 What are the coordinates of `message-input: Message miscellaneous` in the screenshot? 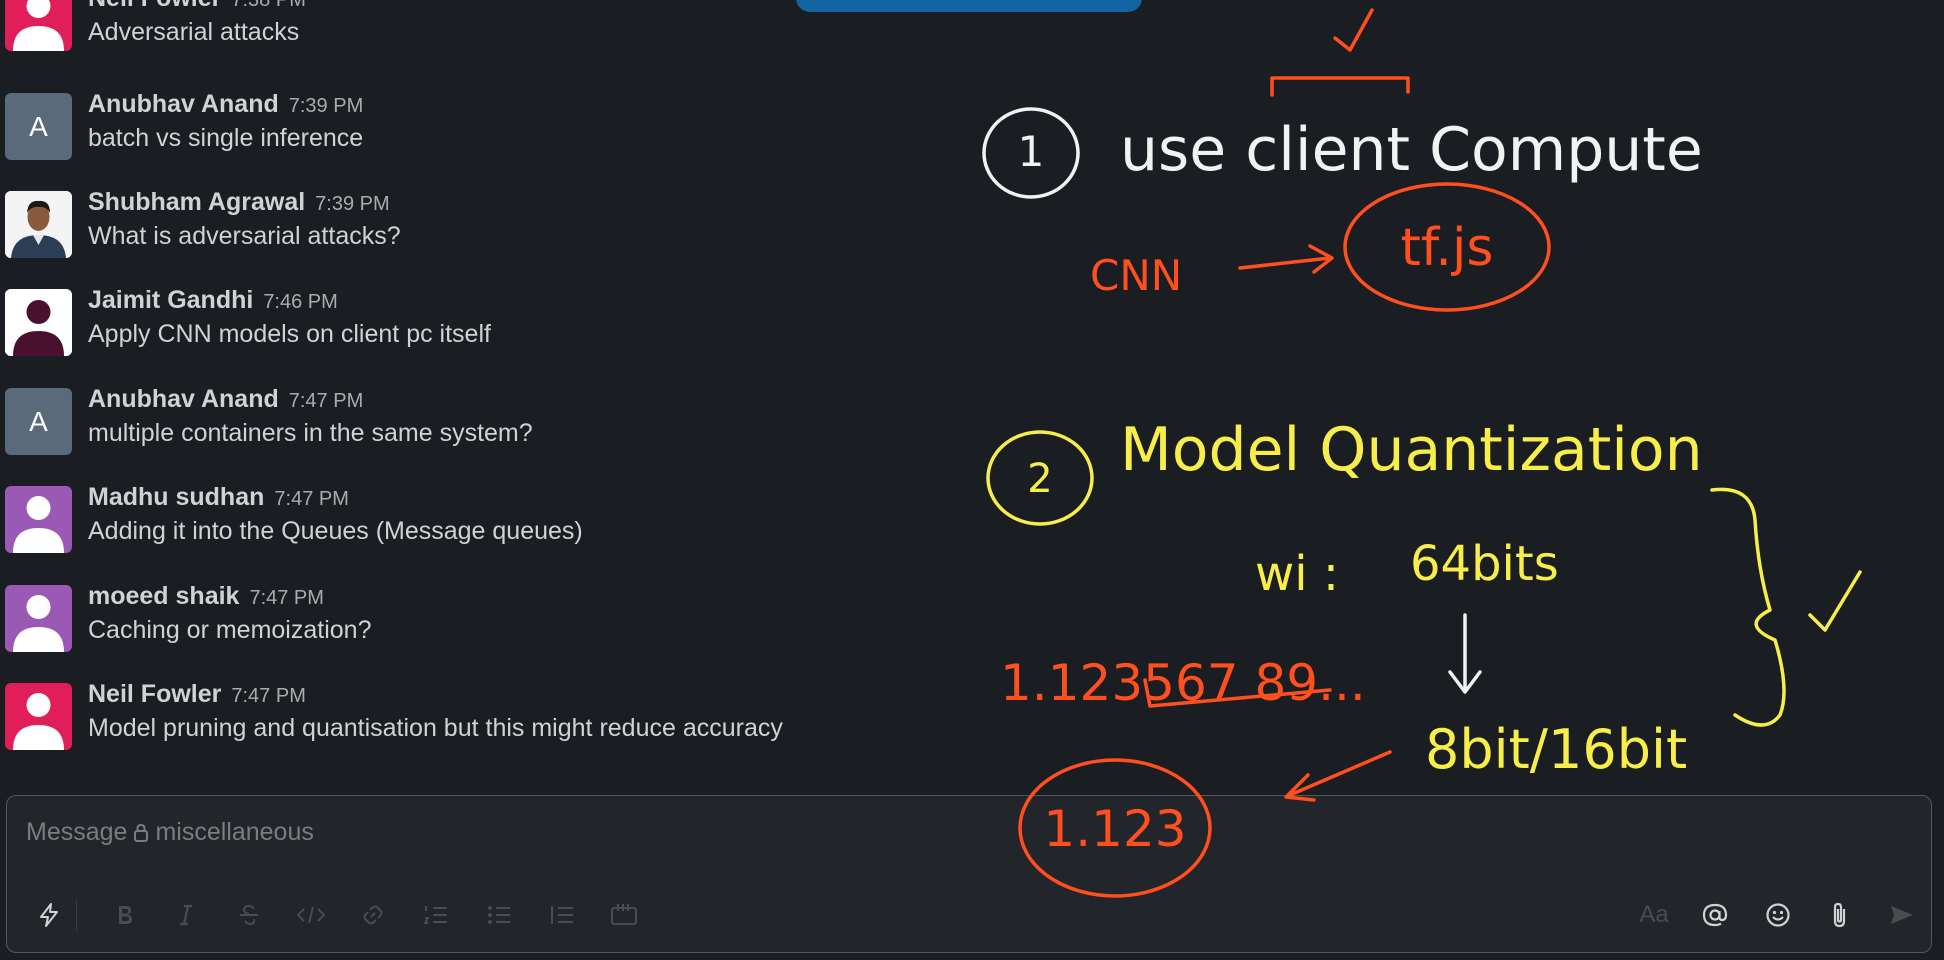 It's located at (170, 832).